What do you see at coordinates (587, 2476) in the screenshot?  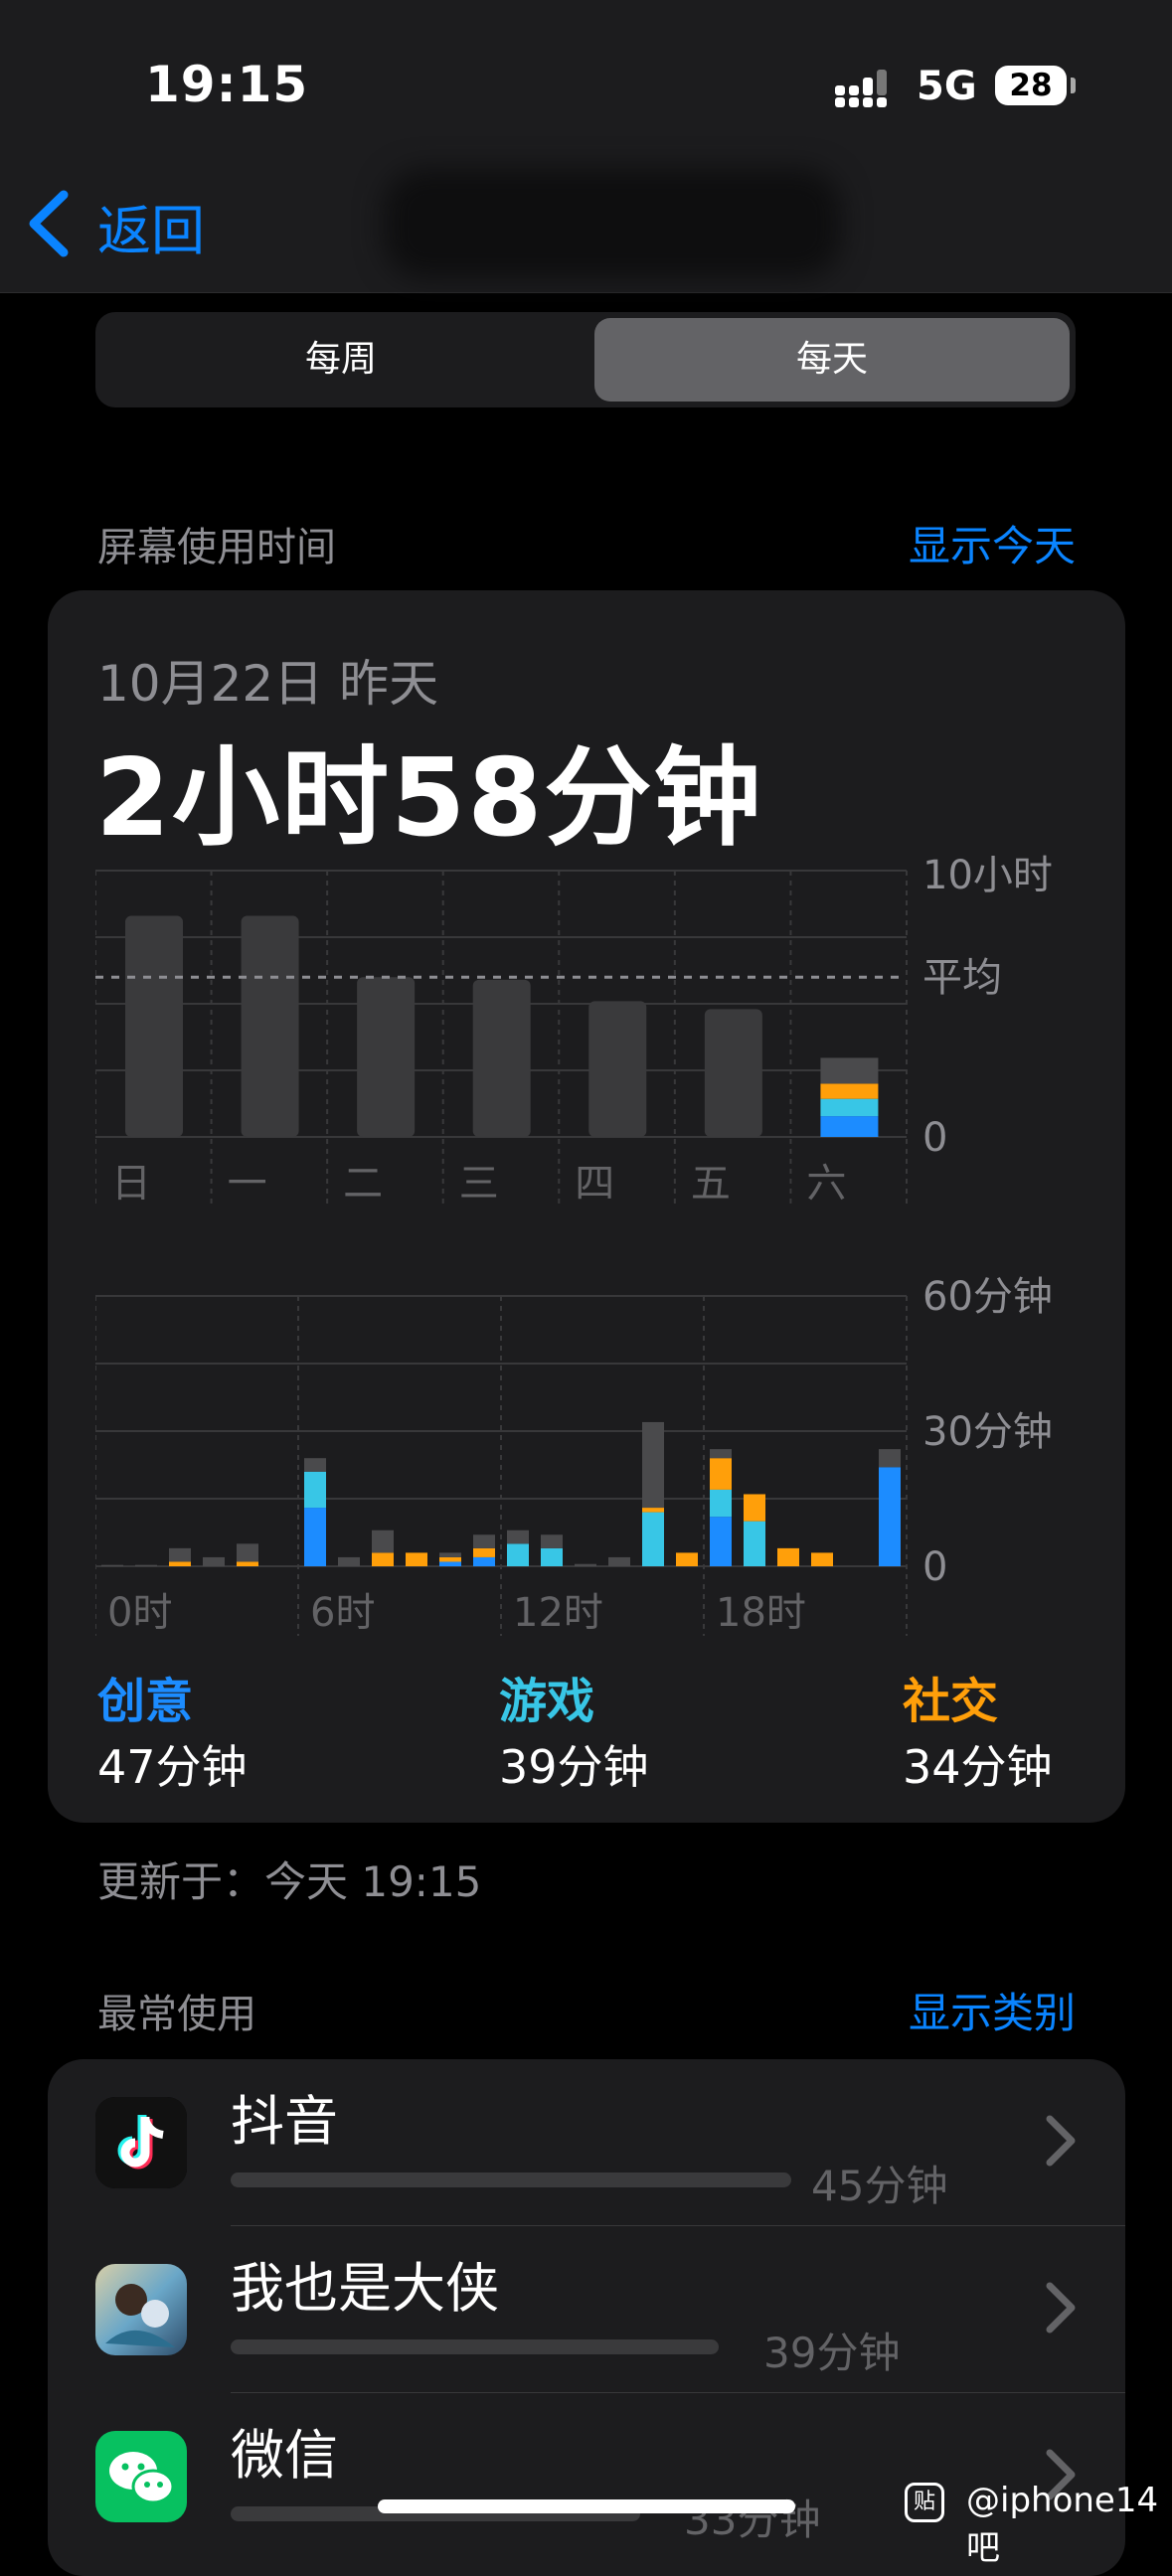 I see `app-row-wechat: 微信 33分钟` at bounding box center [587, 2476].